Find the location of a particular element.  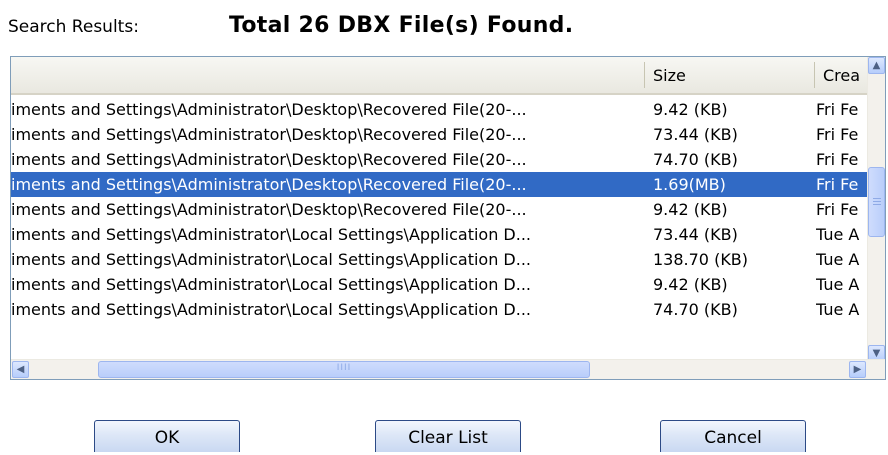

vertical-scrollbar: ▲ ▼ is located at coordinates (876, 209).